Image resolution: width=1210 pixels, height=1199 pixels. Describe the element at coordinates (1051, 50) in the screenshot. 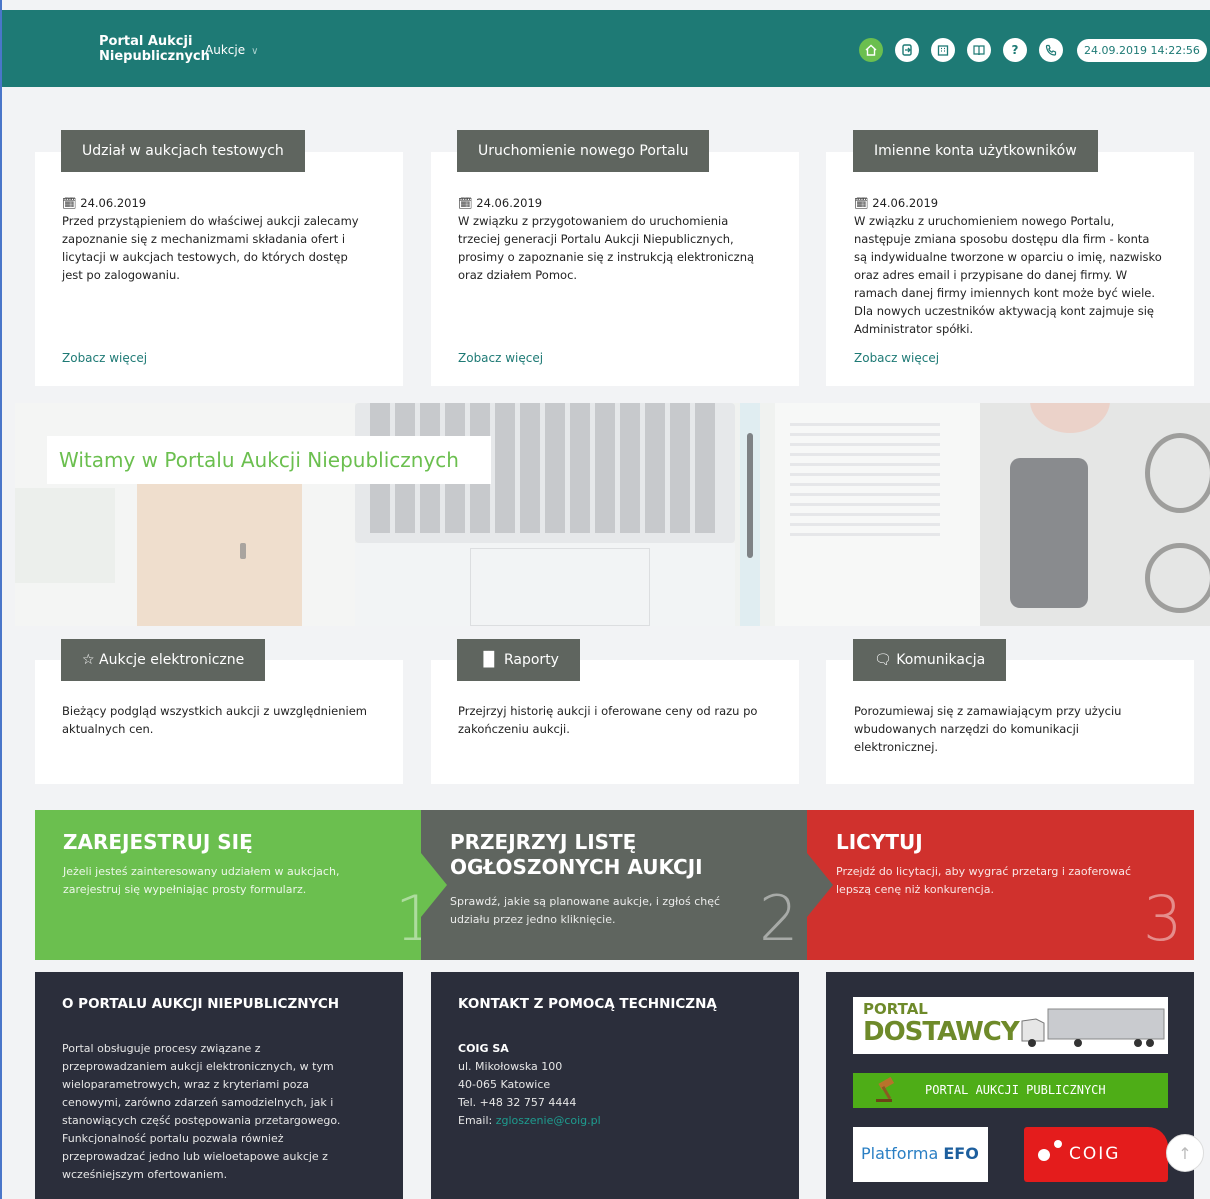

I see `phone-icon` at that location.